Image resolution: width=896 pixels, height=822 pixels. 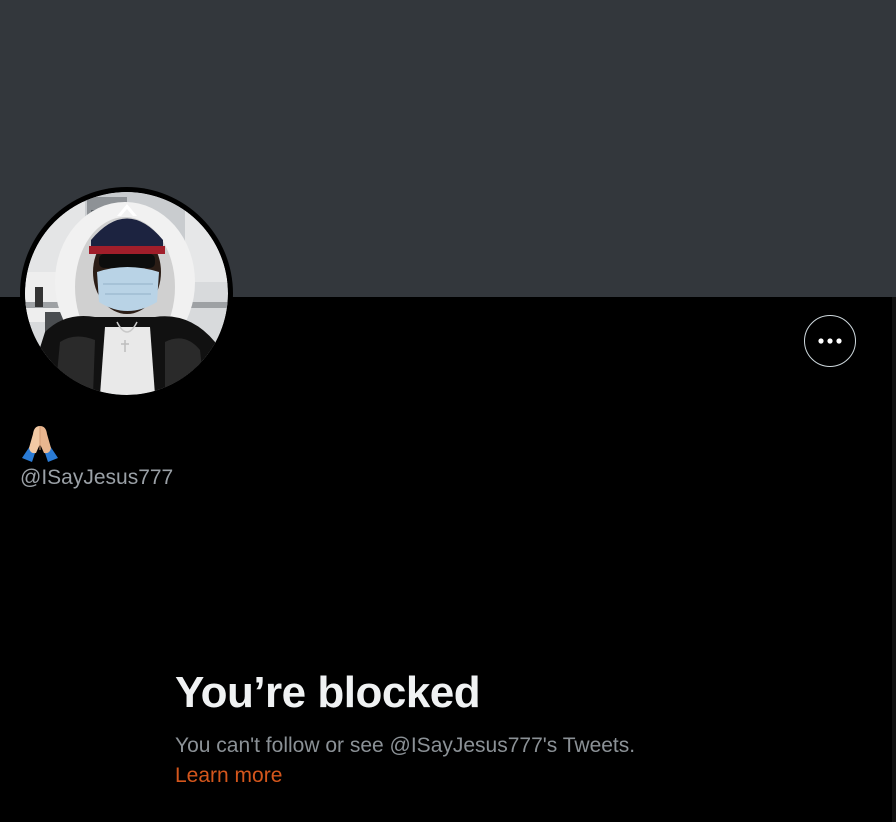 What do you see at coordinates (328, 692) in the screenshot?
I see `blocked-title: You’re blocked` at bounding box center [328, 692].